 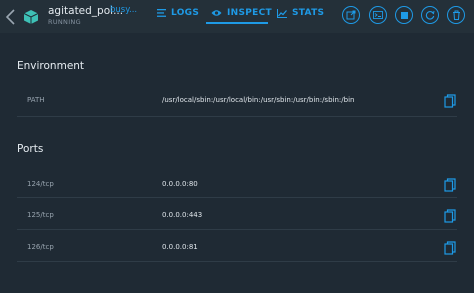 What do you see at coordinates (282, 13) in the screenshot?
I see `chart-icon` at bounding box center [282, 13].